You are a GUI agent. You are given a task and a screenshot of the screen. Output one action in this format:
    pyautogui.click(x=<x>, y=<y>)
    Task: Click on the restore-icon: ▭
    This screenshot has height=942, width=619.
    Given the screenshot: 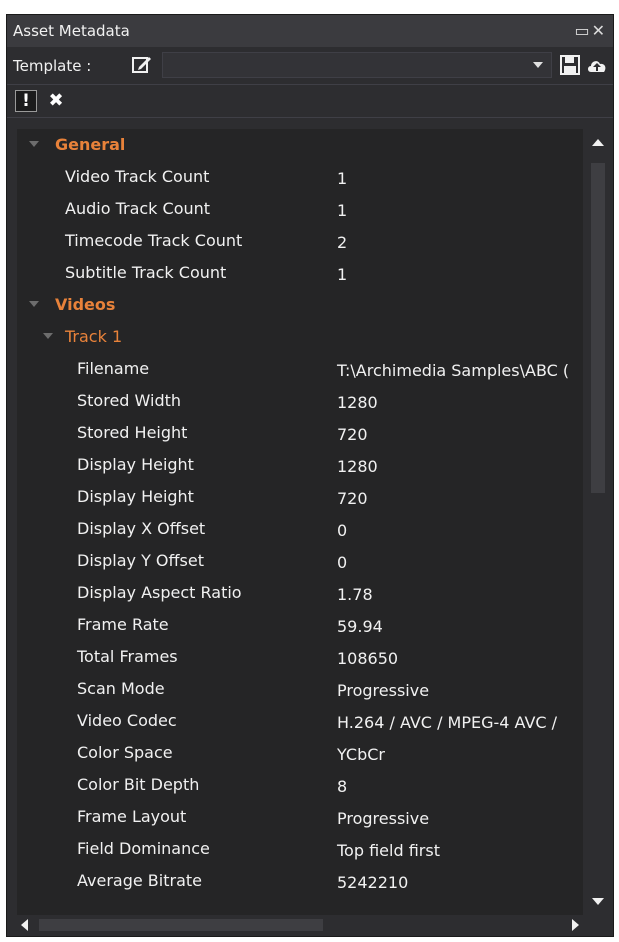 What is the action you would take?
    pyautogui.click(x=582, y=30)
    